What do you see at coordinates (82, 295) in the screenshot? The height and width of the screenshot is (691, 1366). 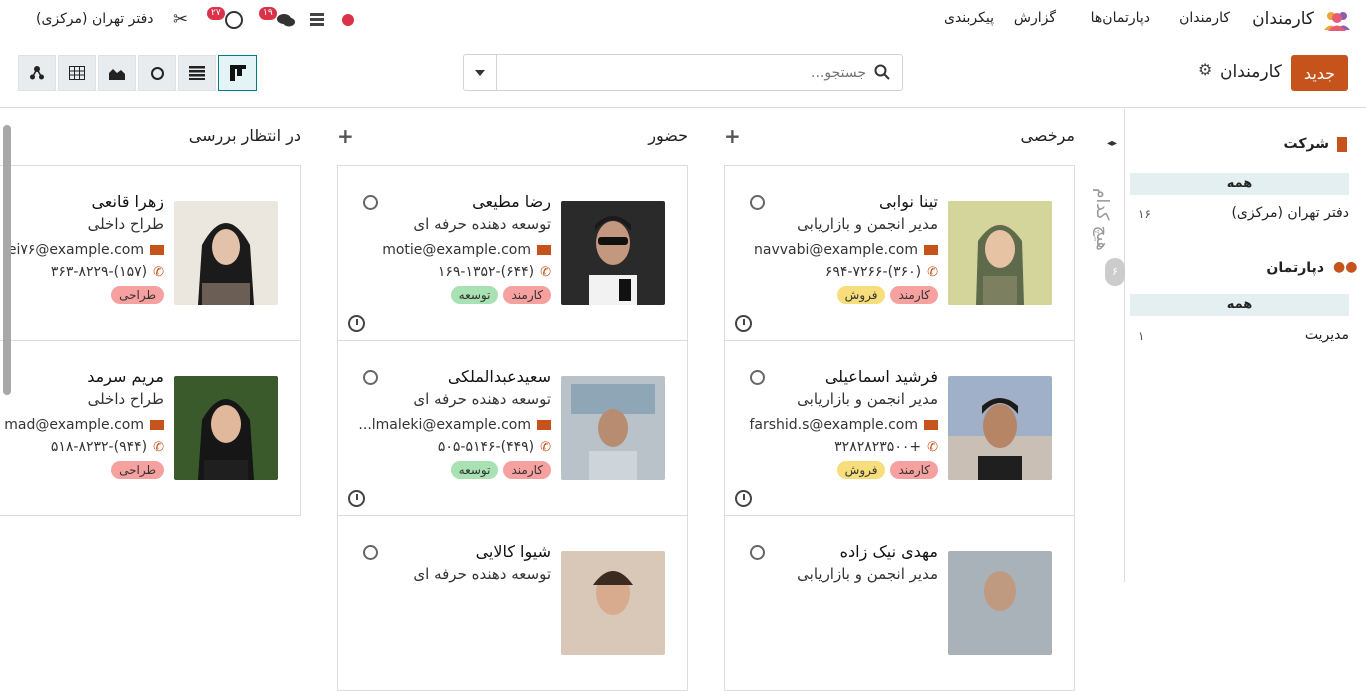 I see `employee-tags: طراحی` at bounding box center [82, 295].